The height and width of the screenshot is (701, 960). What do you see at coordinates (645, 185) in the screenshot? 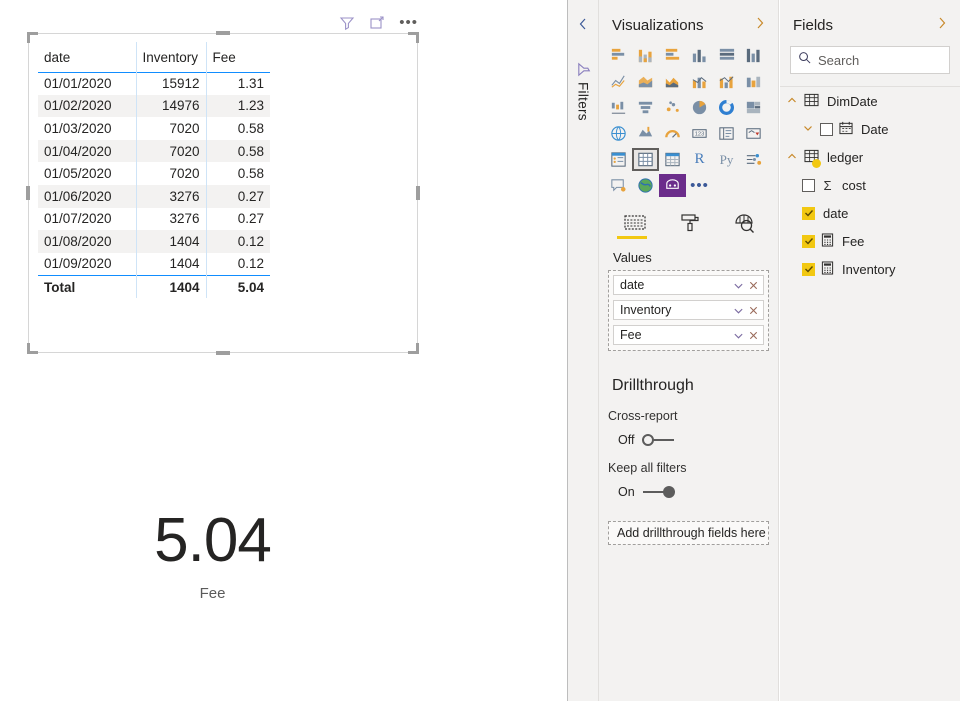
I see `arcgis-map-icon` at bounding box center [645, 185].